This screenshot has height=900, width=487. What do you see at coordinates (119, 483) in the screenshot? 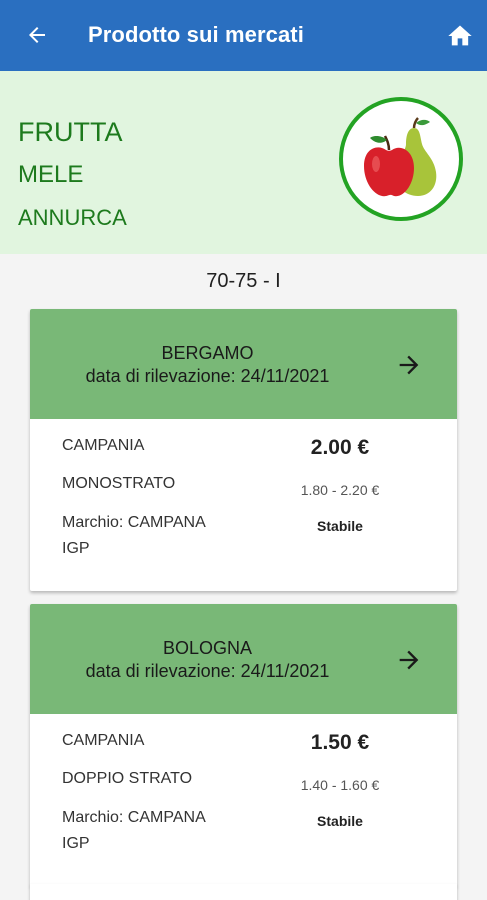
I see `packaging-text: MONOSTRATO` at bounding box center [119, 483].